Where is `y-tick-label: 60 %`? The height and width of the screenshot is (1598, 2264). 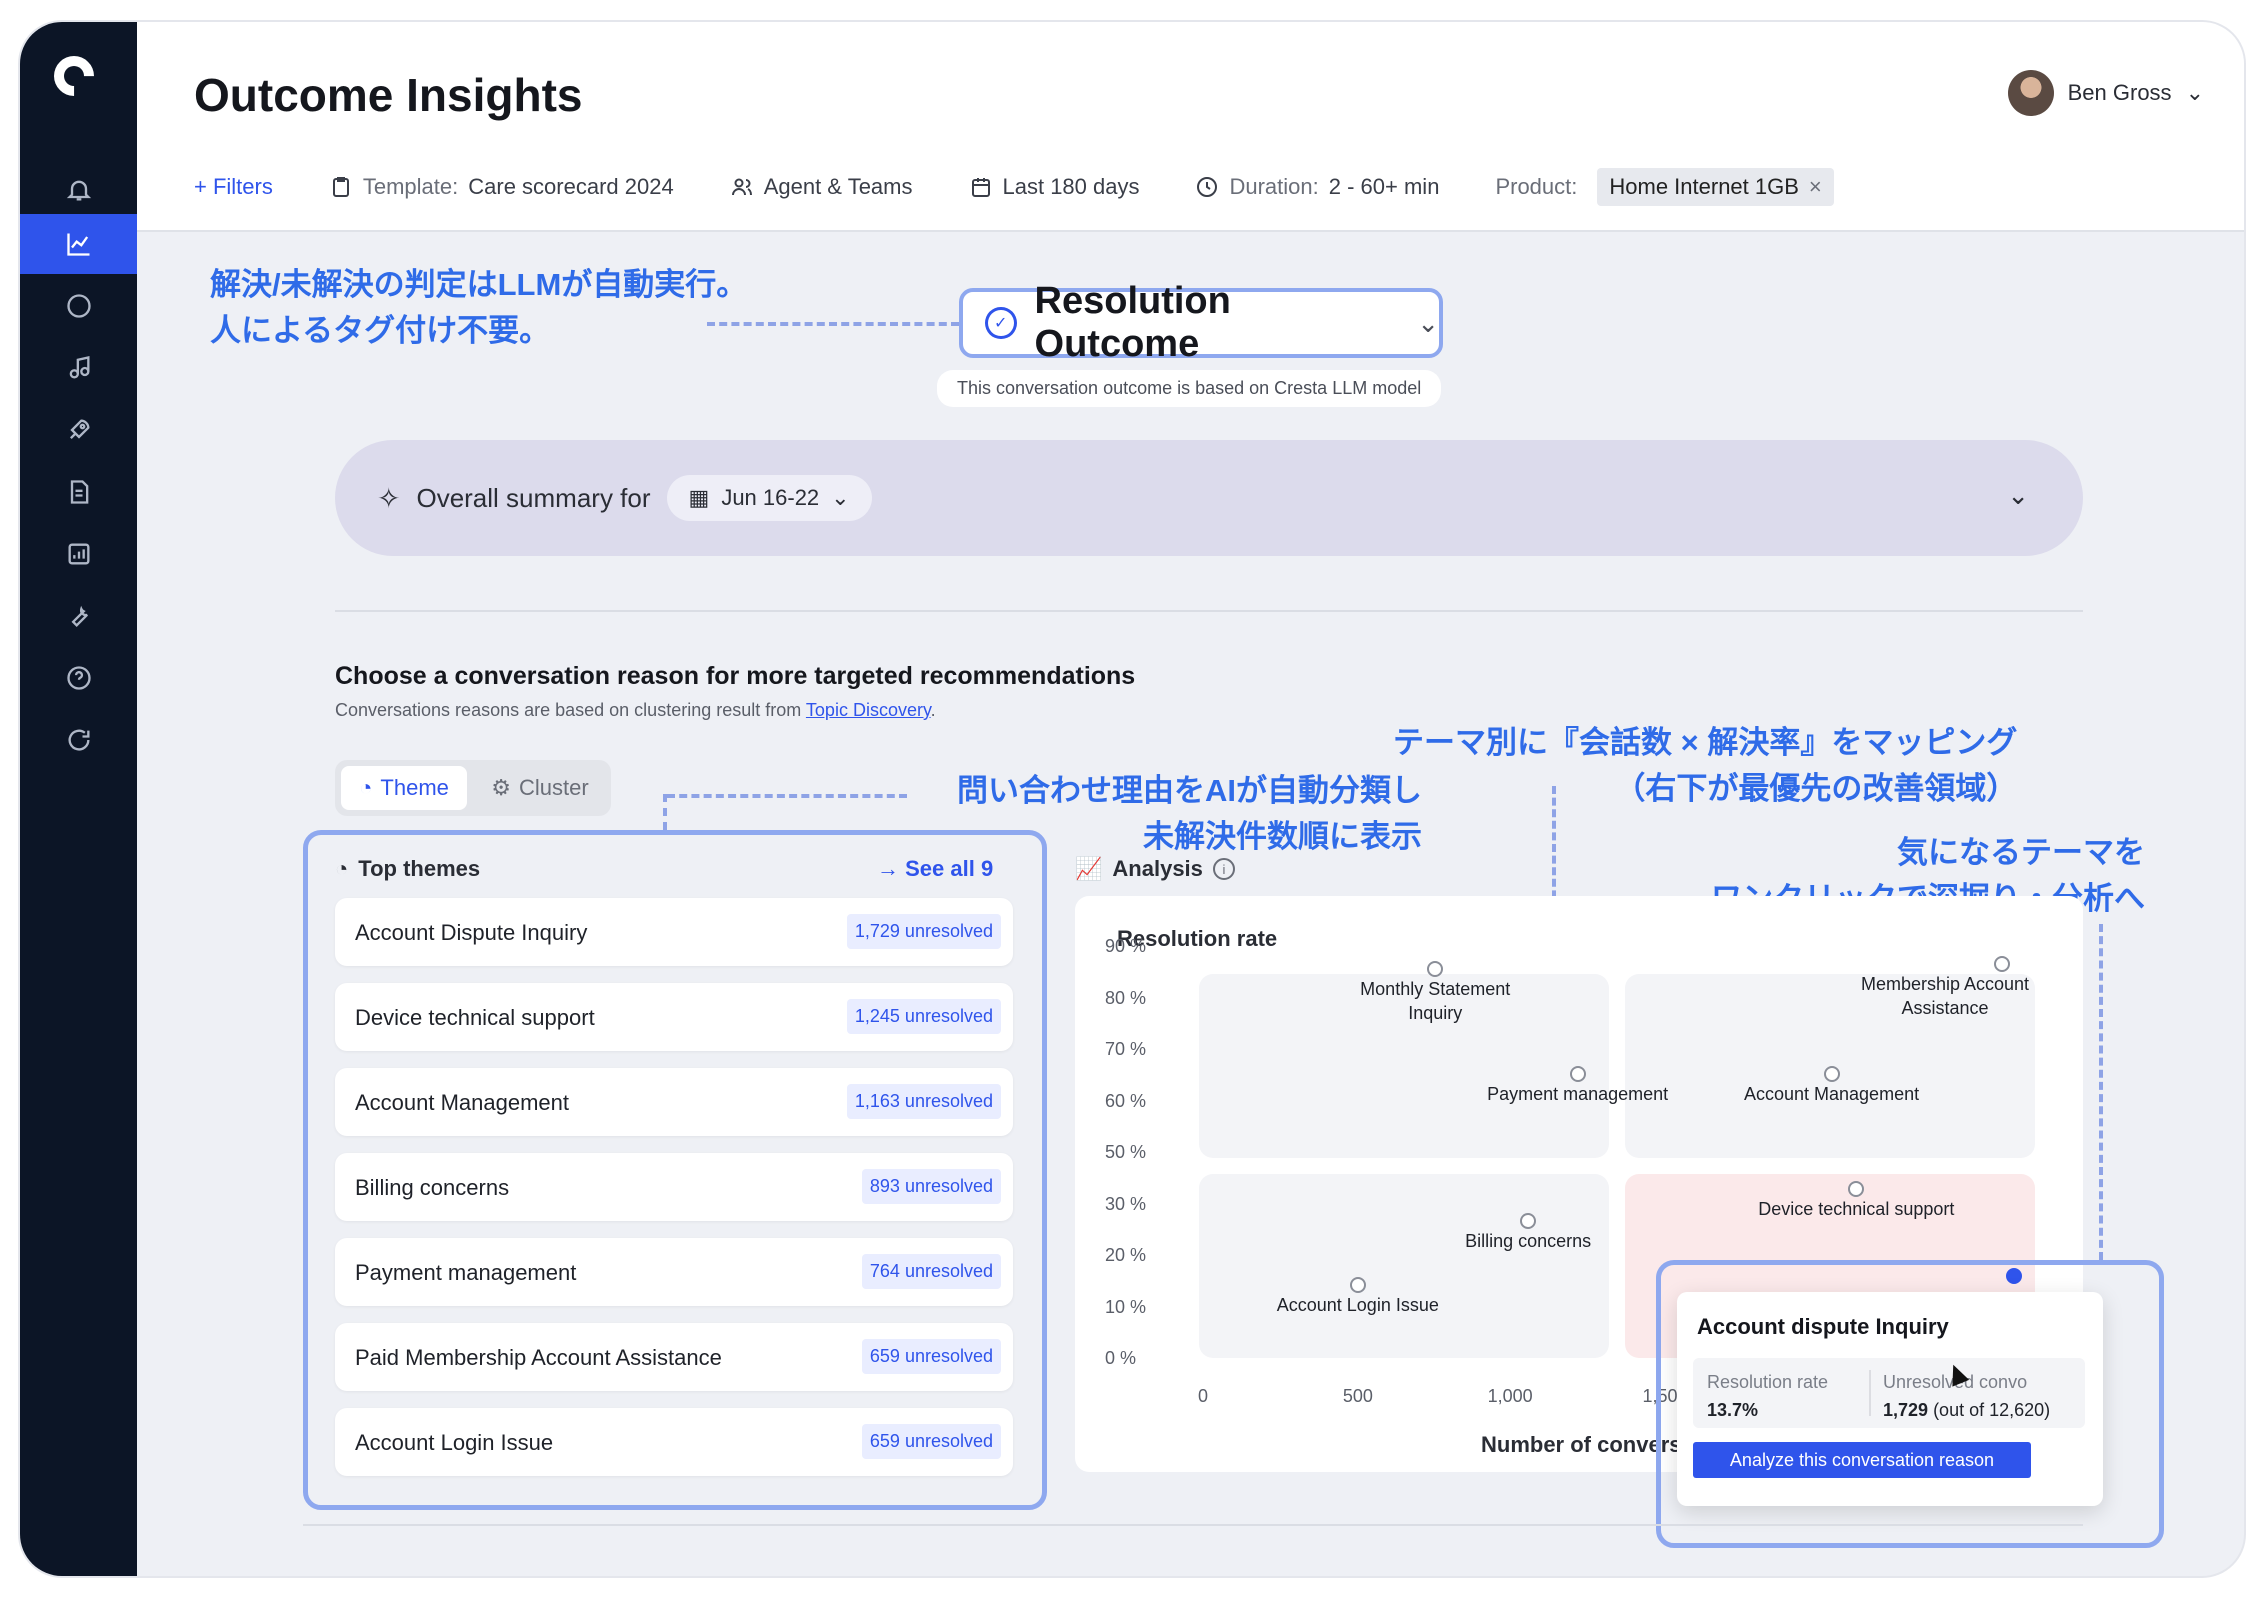
y-tick-label: 60 % is located at coordinates (1126, 1100).